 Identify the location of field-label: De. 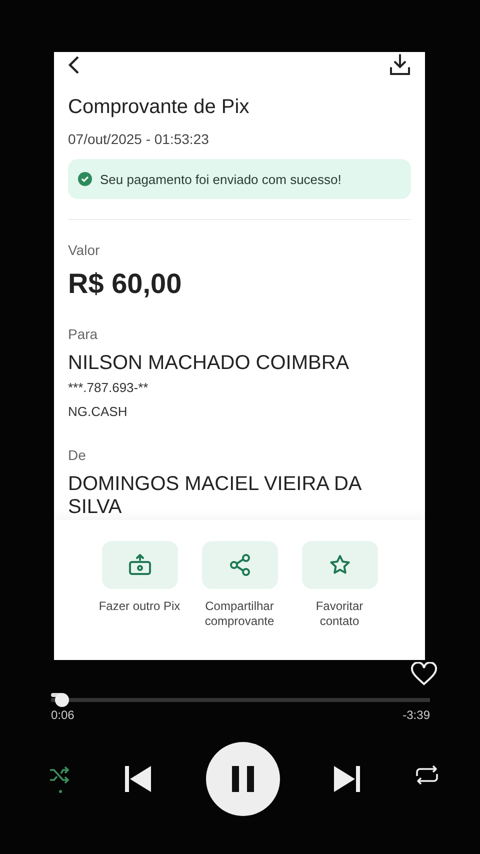
(77, 455).